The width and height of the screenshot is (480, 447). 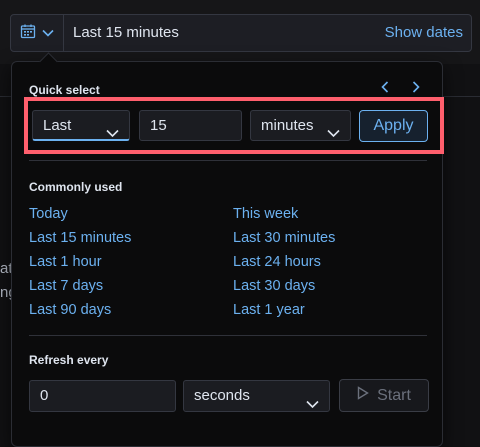 I want to click on refresh-interval-input: 0, so click(x=102, y=396).